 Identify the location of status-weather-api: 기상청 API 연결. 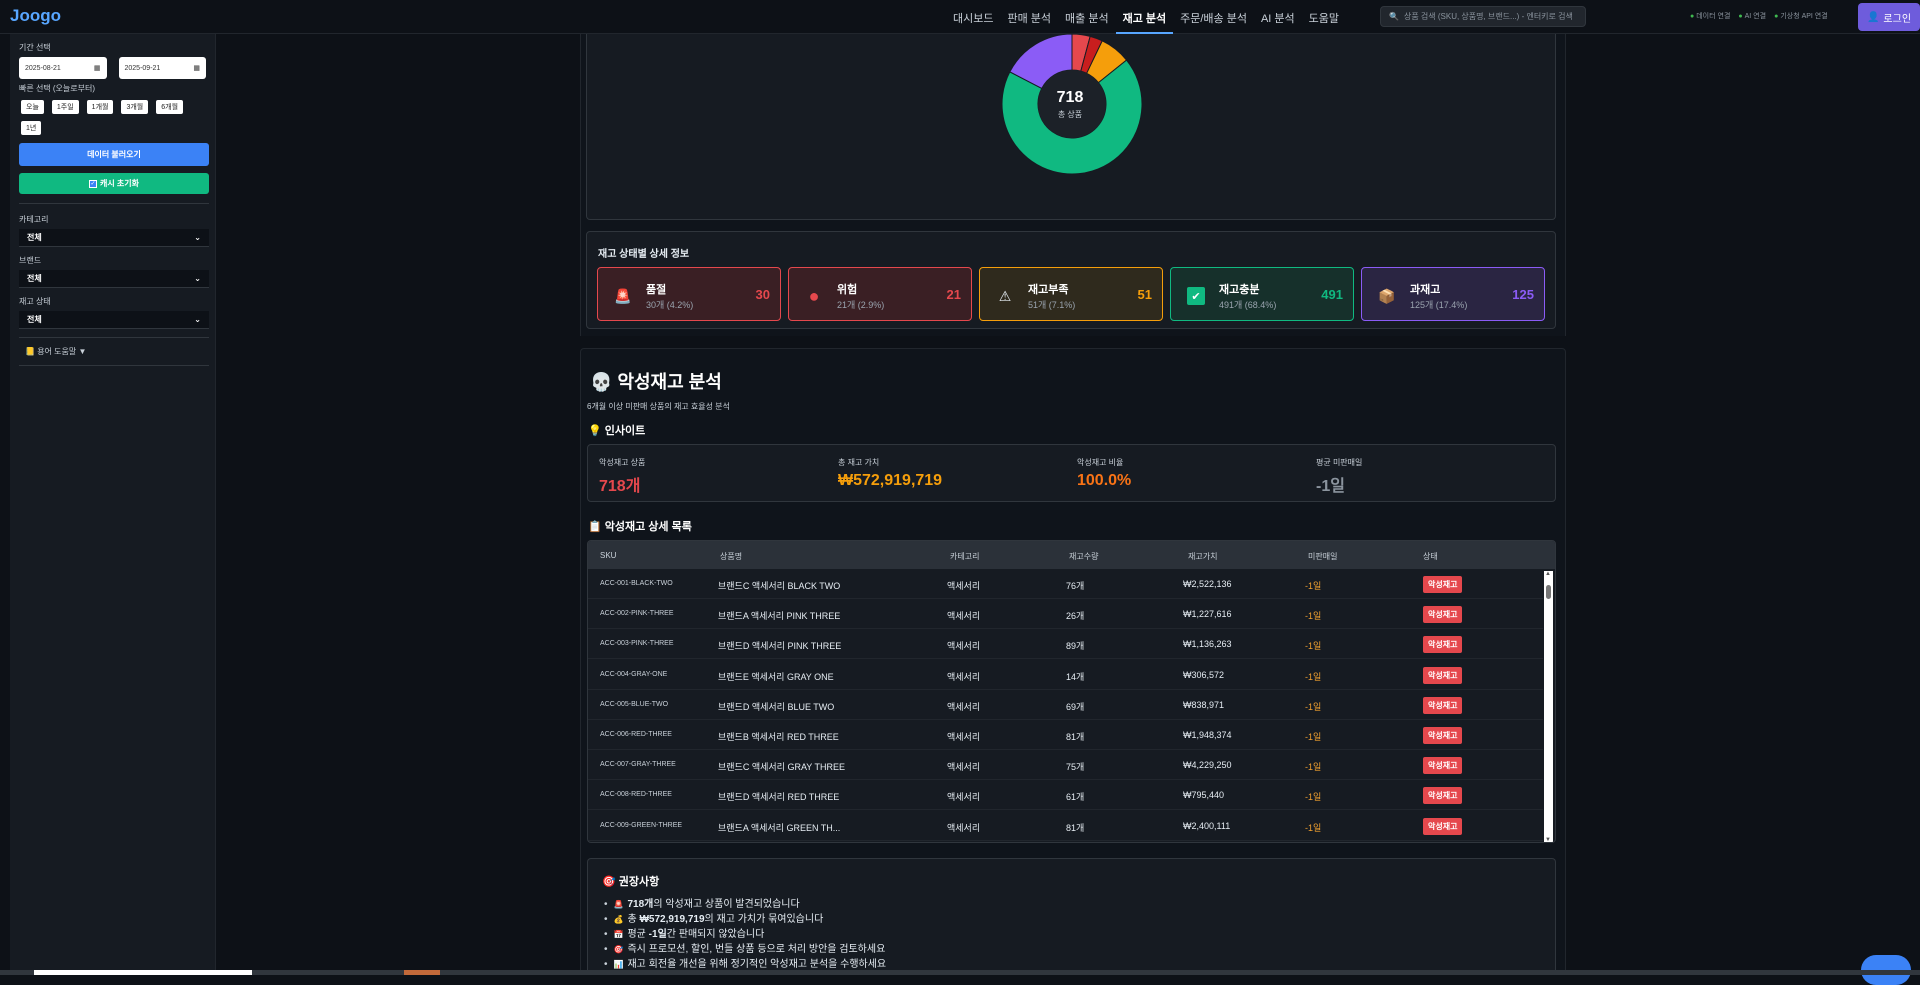
(1800, 16).